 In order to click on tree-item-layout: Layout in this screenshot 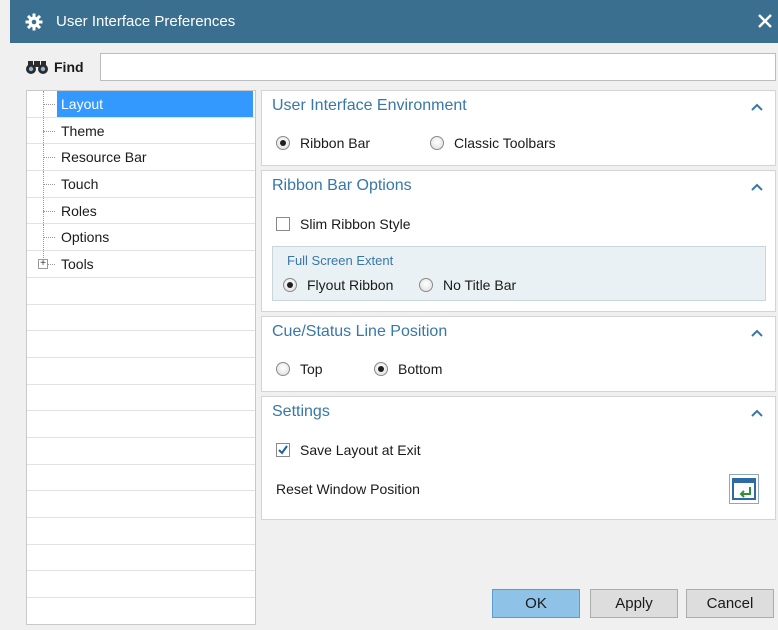, I will do `click(141, 104)`.